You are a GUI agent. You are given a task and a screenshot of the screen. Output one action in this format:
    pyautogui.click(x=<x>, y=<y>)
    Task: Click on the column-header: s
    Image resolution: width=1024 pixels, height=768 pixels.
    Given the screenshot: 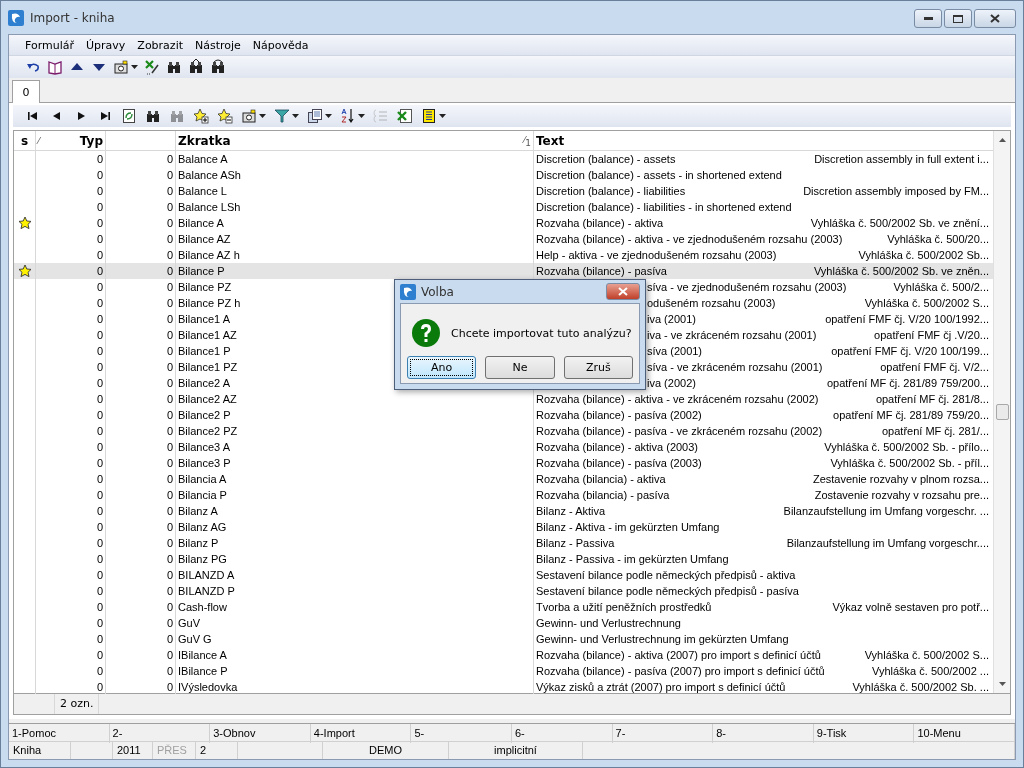 What is the action you would take?
    pyautogui.click(x=24, y=142)
    